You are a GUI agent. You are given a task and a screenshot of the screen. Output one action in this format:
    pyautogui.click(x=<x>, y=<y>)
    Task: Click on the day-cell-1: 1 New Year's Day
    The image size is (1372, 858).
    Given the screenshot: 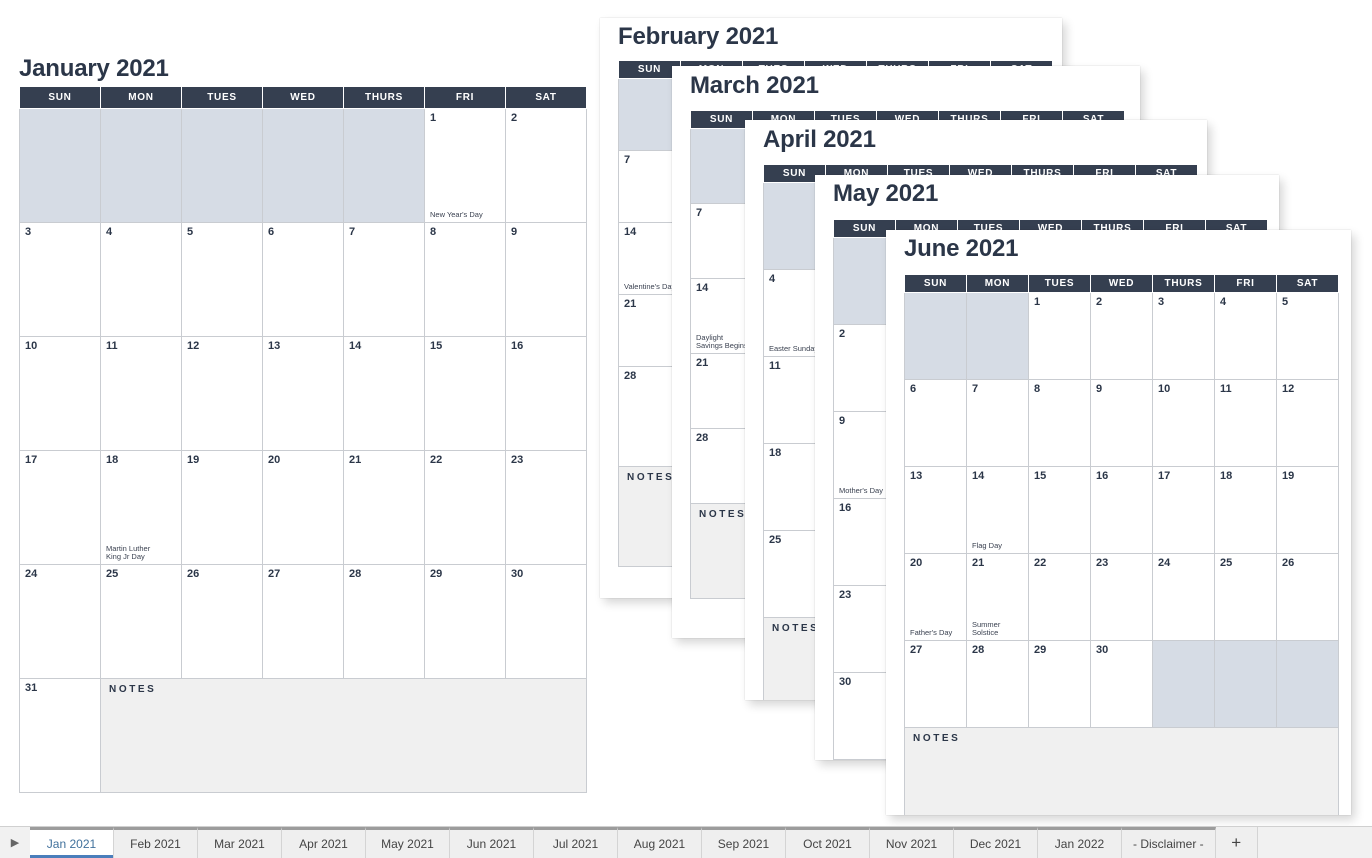 What is the action you would take?
    pyautogui.click(x=465, y=165)
    